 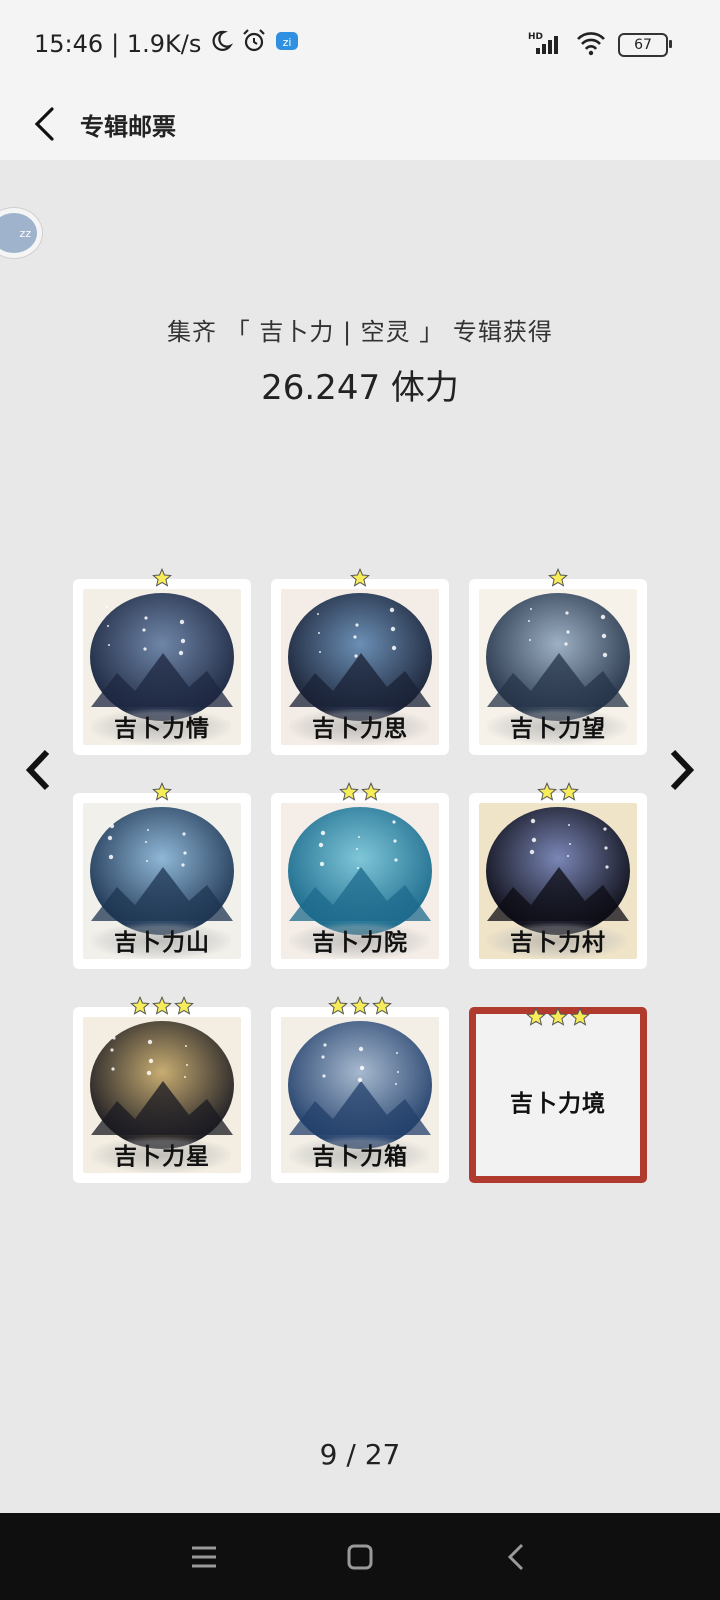 I want to click on home-icon, so click(x=360, y=1557).